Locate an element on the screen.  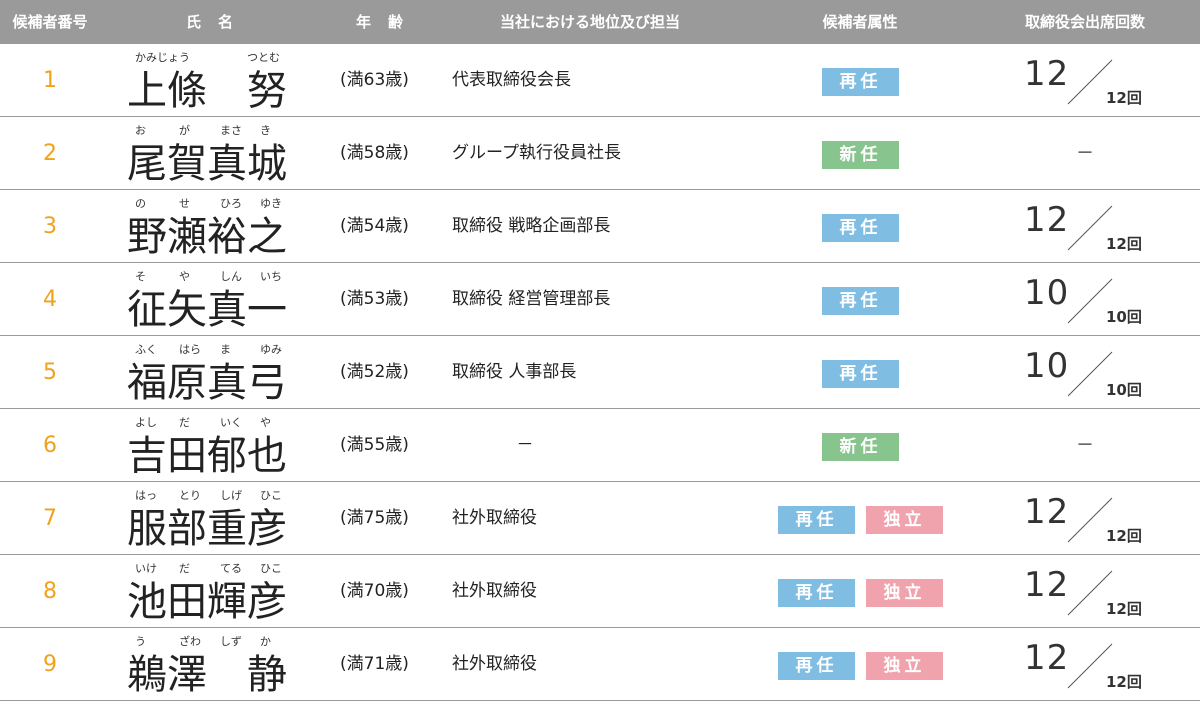
candidate-name: 服部重彦 is located at coordinates (207, 529).